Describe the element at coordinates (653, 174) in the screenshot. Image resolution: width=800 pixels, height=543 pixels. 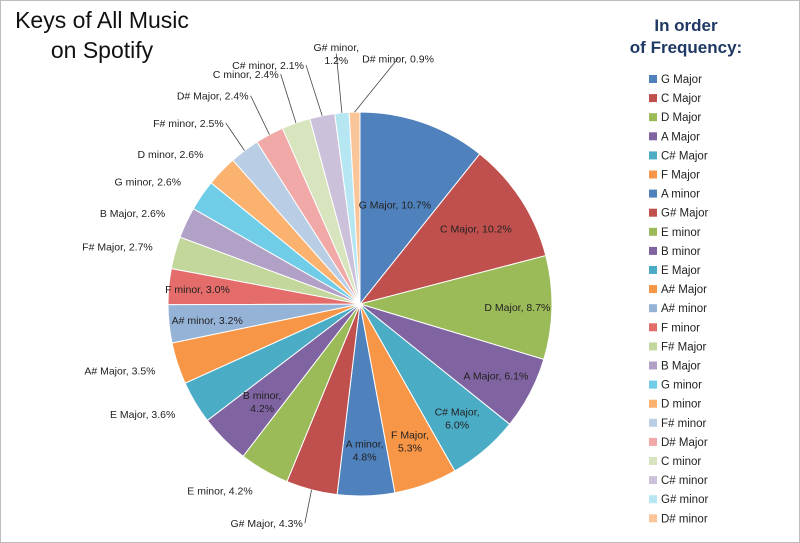
I see `legend-swatch-f-major` at that location.